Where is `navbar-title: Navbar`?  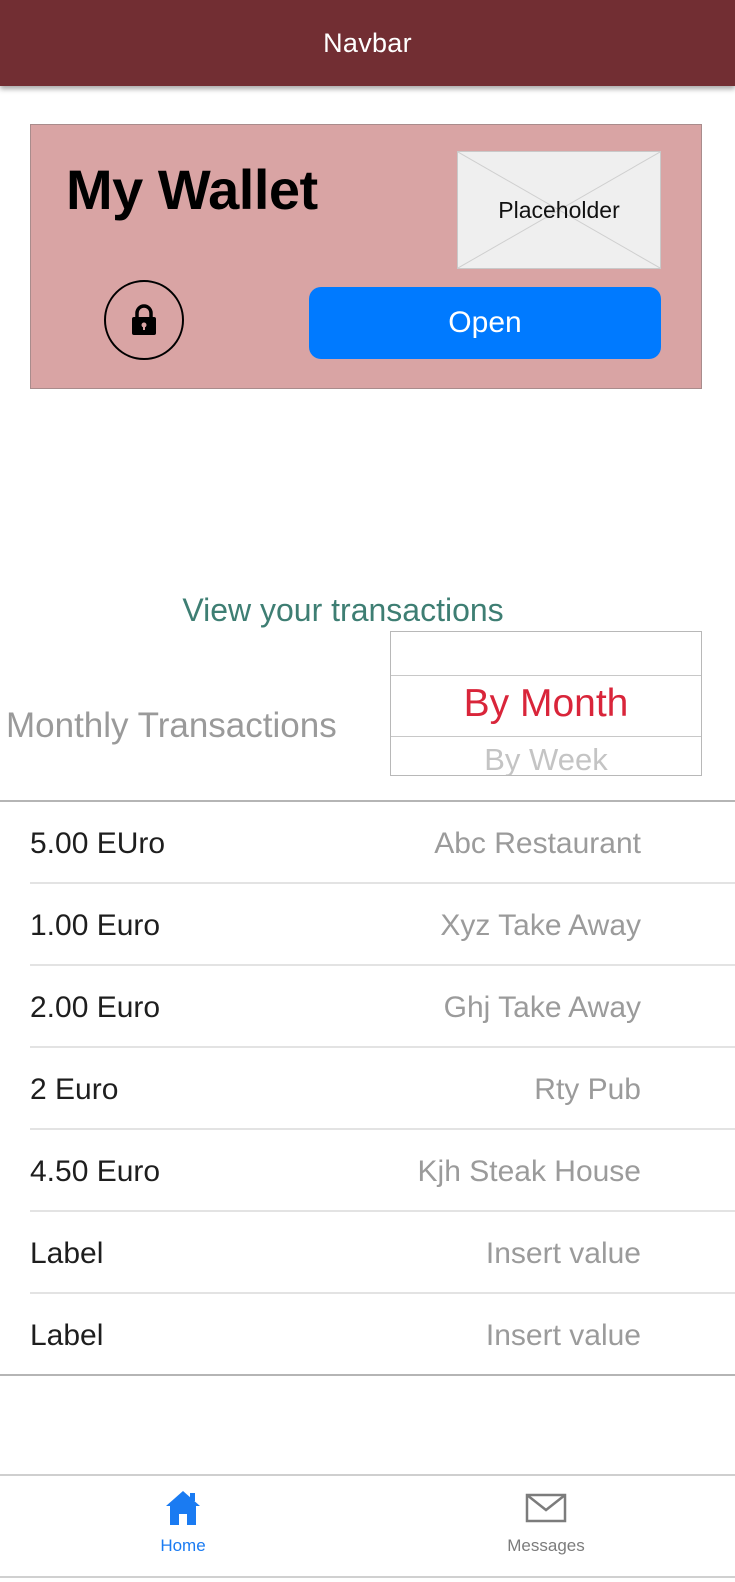
navbar-title: Navbar is located at coordinates (367, 42).